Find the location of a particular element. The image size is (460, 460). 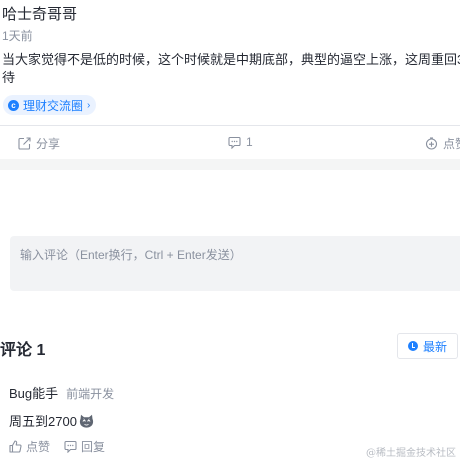

comment-reply-label: 回复 is located at coordinates (93, 447).